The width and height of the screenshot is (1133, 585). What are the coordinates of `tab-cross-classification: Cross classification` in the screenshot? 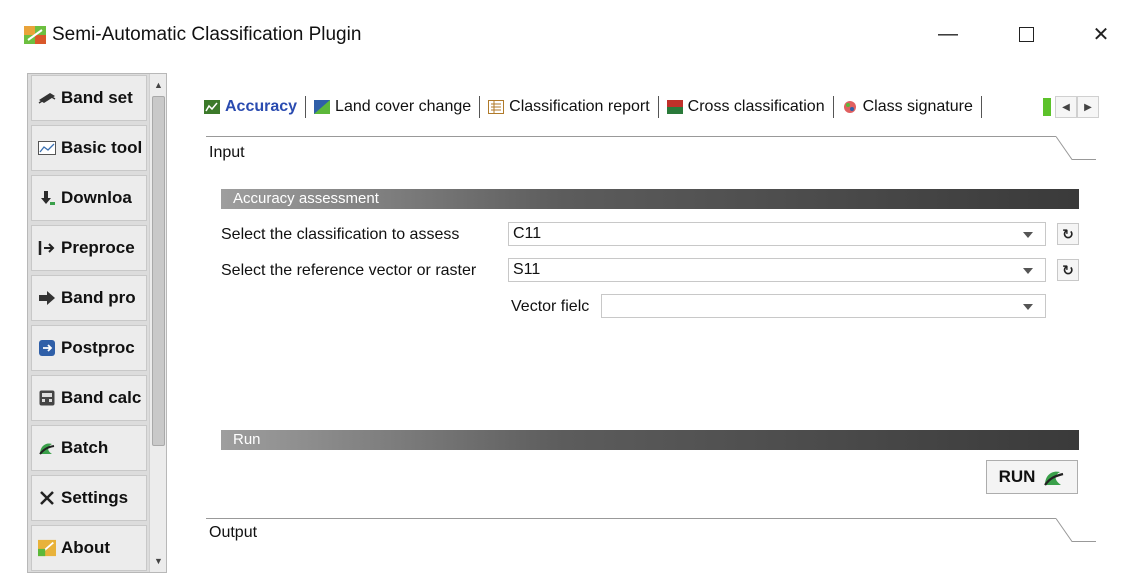 It's located at (746, 107).